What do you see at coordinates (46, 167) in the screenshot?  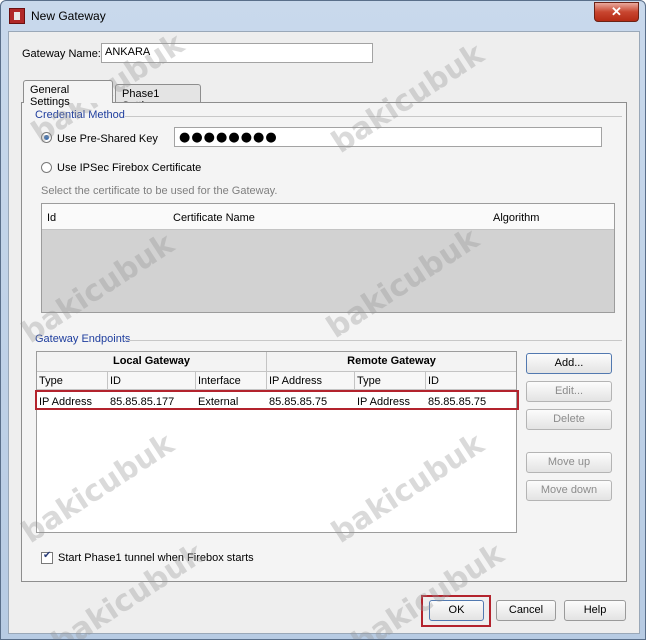 I see `certificate-radio` at bounding box center [46, 167].